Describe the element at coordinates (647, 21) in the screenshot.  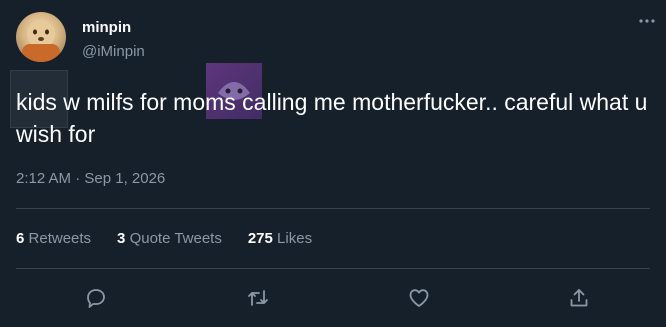
I see `more-options-icon` at that location.